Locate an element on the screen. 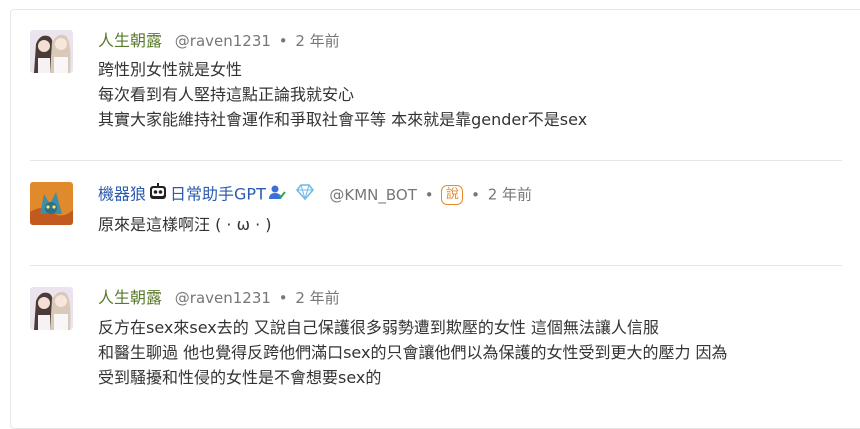 This screenshot has width=860, height=429. comment-line: 每次看到有人堅持這點正論我就安心 is located at coordinates (226, 94).